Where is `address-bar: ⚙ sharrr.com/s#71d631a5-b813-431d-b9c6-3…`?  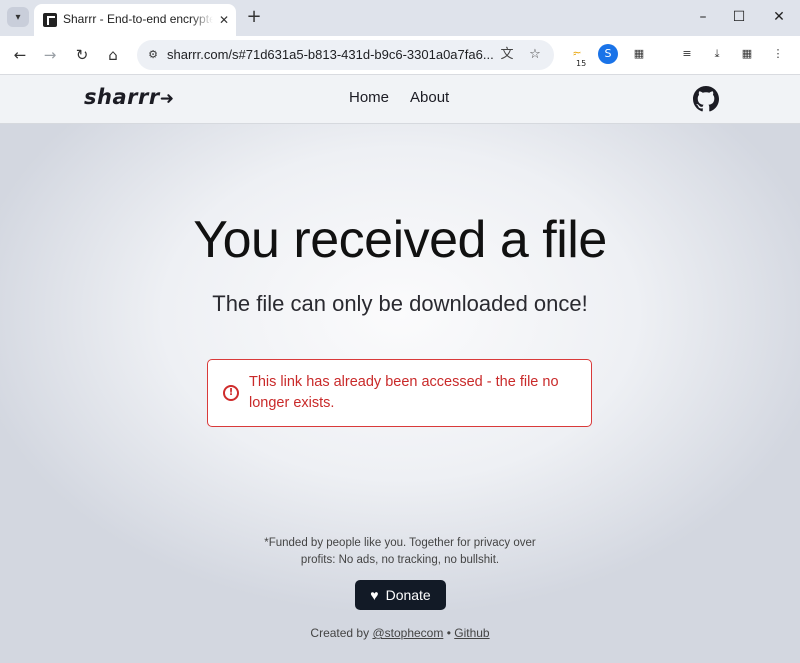 address-bar: ⚙ sharrr.com/s#71d631a5-b813-431d-b9c6-3… is located at coordinates (345, 55).